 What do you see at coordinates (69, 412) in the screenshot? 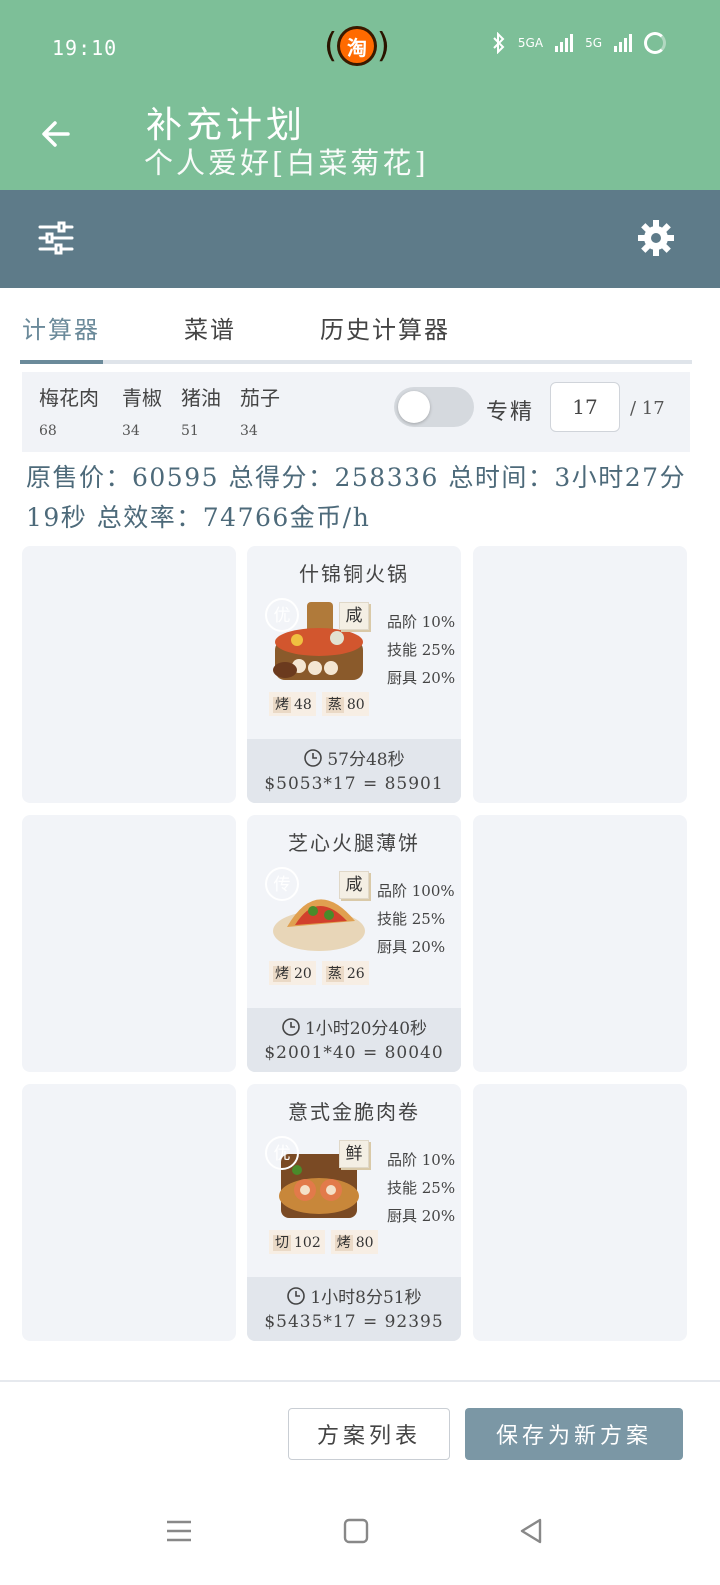
I see `ingredient-item: 梅花肉 68` at bounding box center [69, 412].